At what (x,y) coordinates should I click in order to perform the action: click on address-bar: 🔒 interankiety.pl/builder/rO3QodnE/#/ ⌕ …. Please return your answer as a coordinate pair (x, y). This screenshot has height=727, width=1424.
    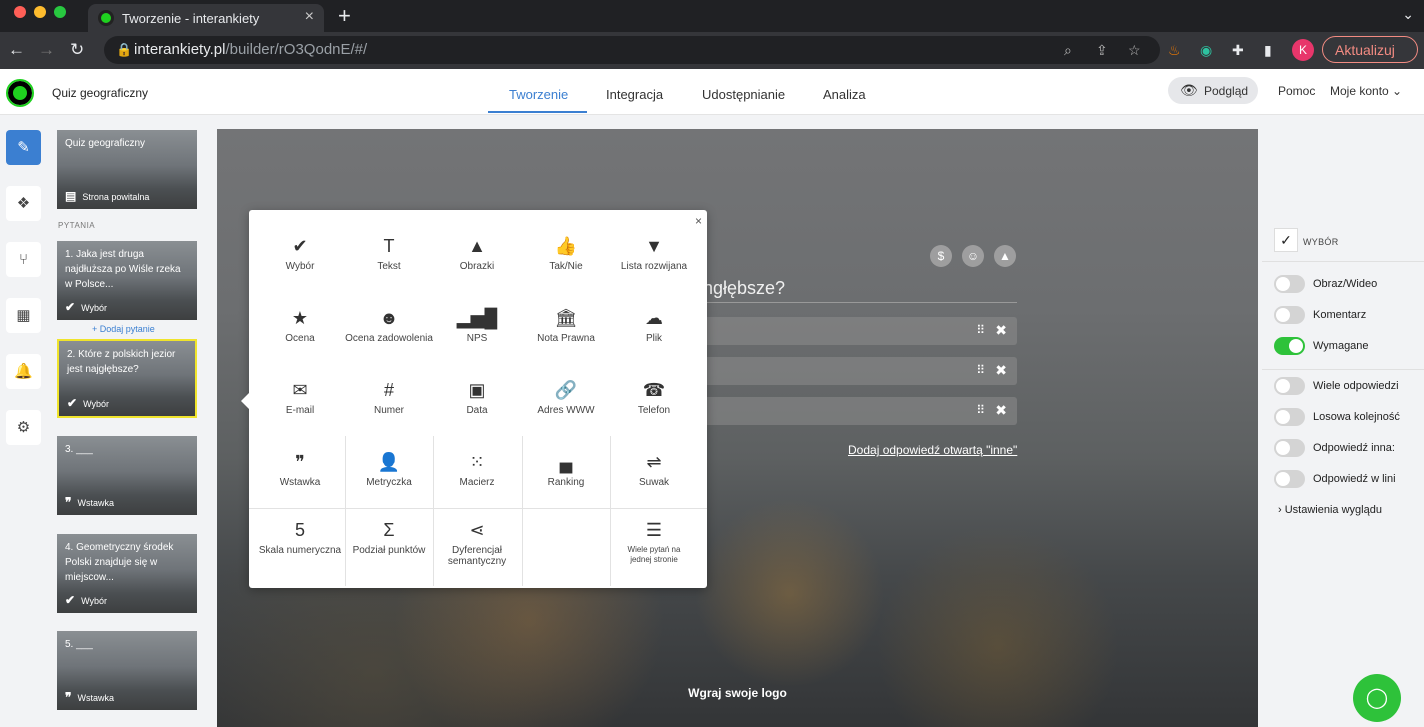
    Looking at the image, I should click on (632, 50).